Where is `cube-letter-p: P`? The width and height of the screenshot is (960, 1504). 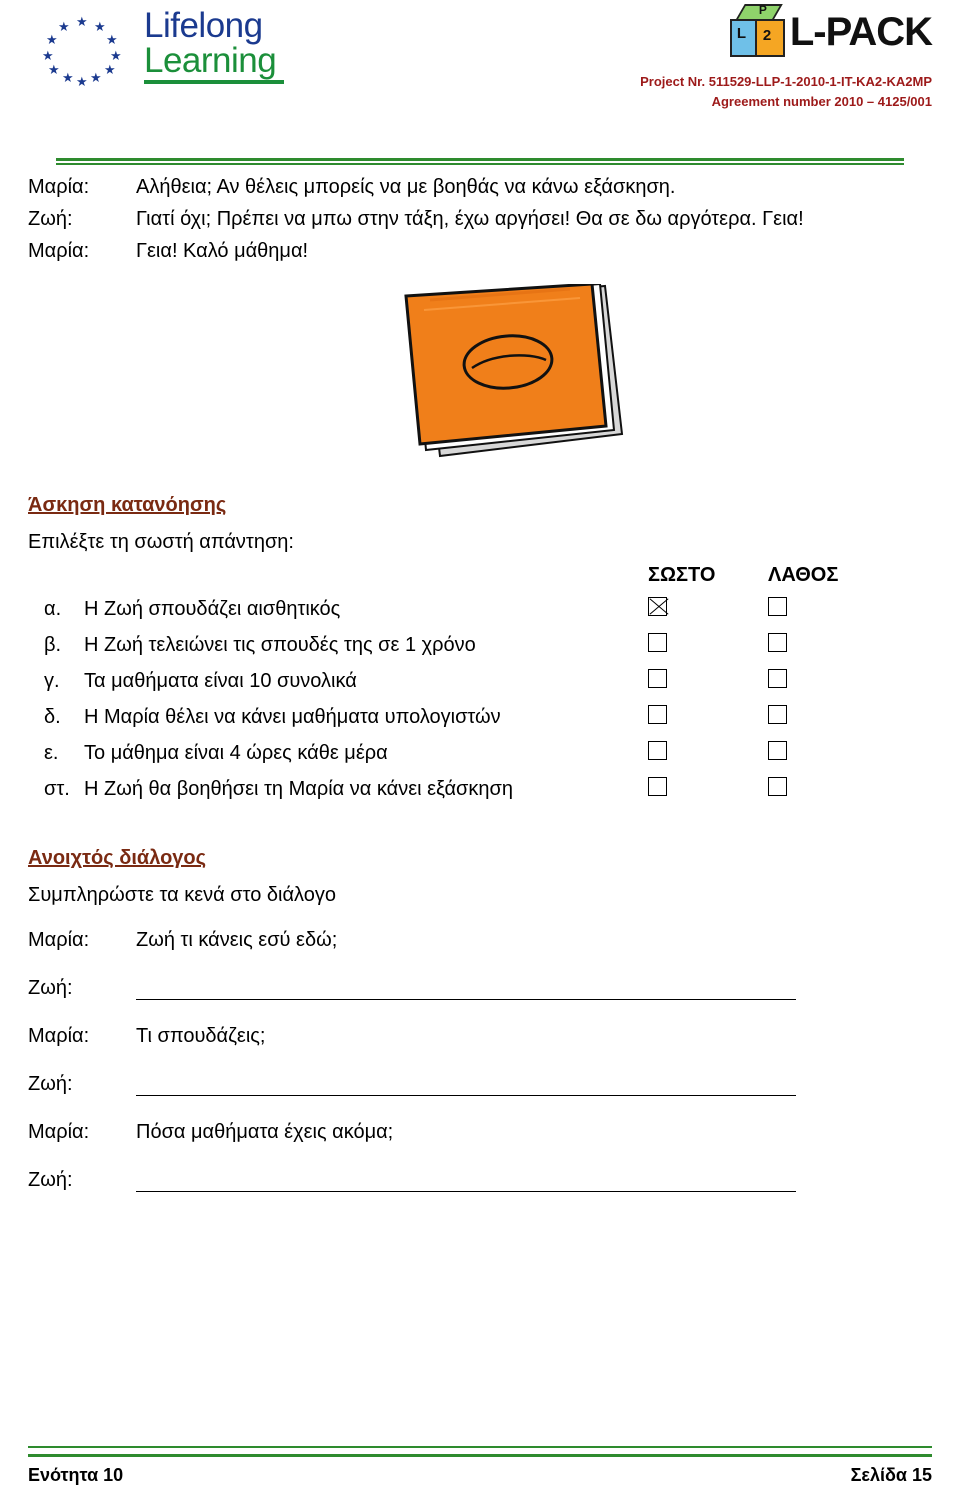 cube-letter-p: P is located at coordinates (762, 10).